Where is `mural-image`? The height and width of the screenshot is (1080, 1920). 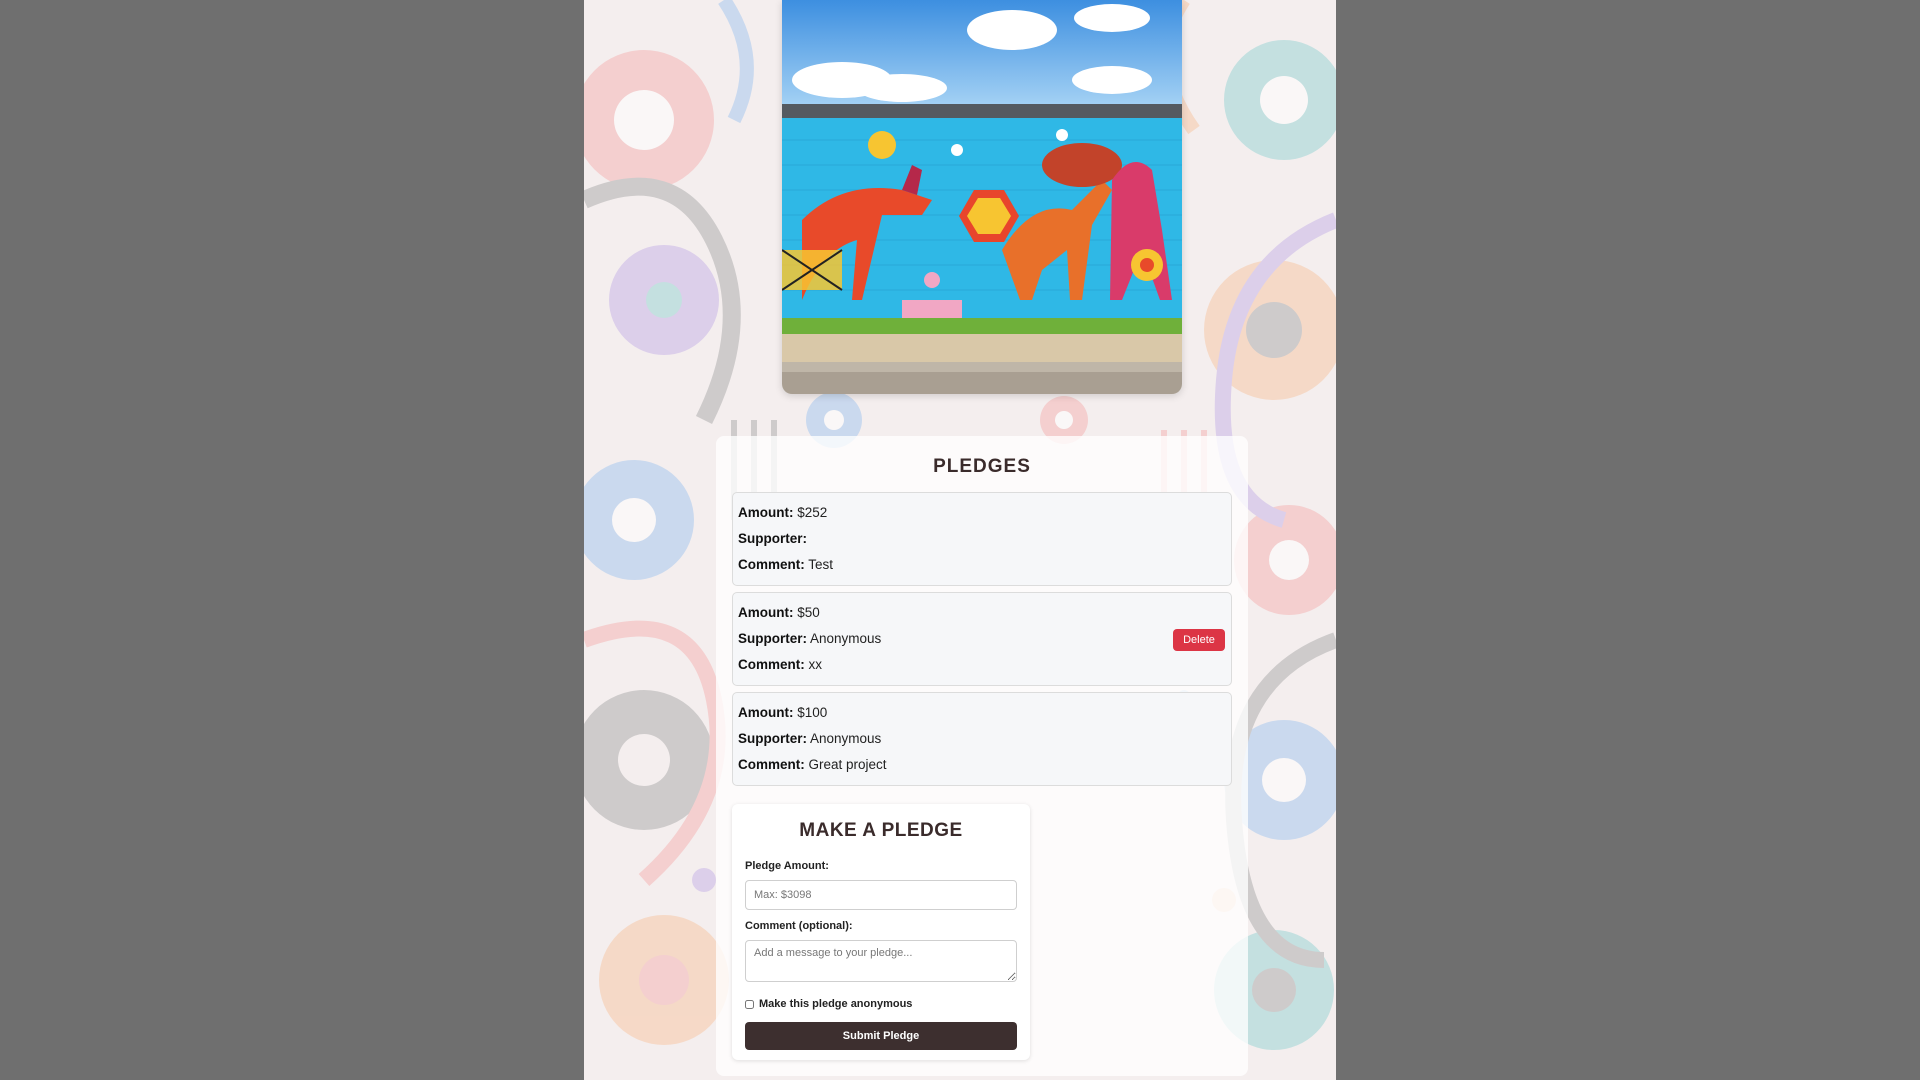 mural-image is located at coordinates (982, 197).